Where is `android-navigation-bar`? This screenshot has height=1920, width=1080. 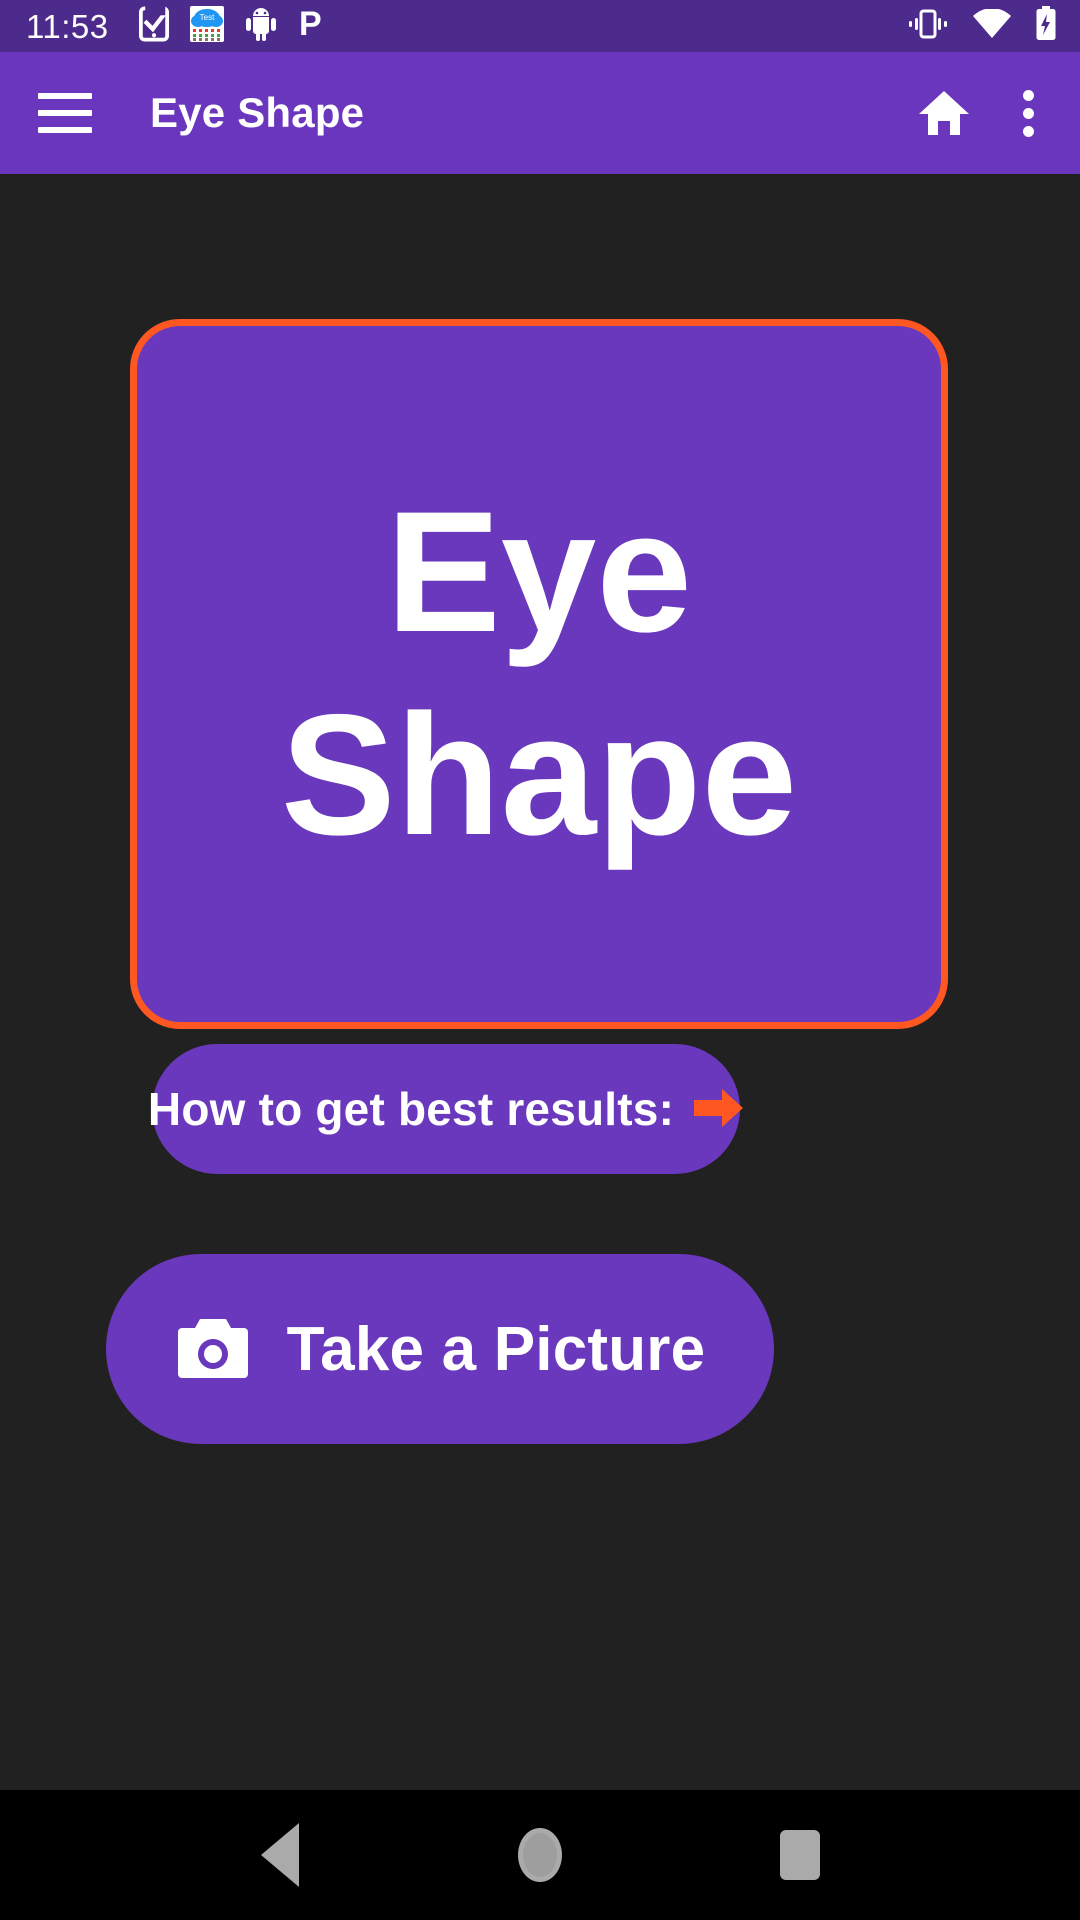
android-navigation-bar is located at coordinates (540, 1855).